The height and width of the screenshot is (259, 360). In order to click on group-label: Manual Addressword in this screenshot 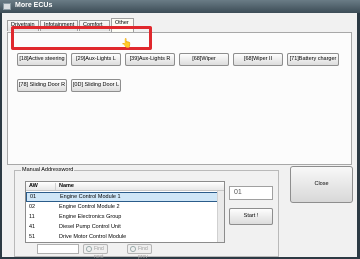, I will do `click(48, 170)`.